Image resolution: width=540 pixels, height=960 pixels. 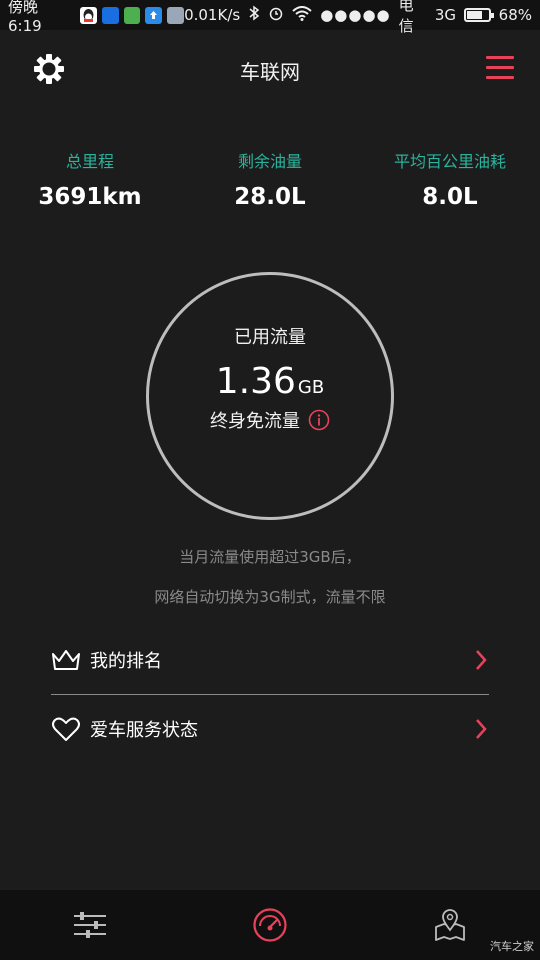 I want to click on data-usage-unit: GB, so click(x=311, y=387).